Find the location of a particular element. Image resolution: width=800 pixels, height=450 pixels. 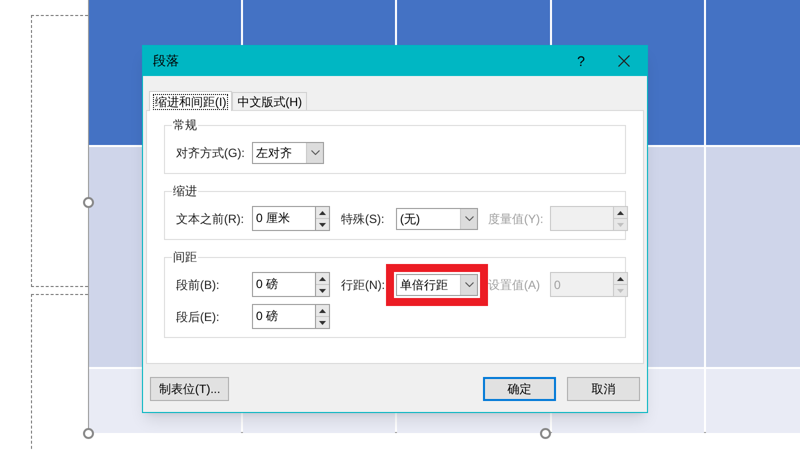

dialog-button: 取消 is located at coordinates (603, 389).